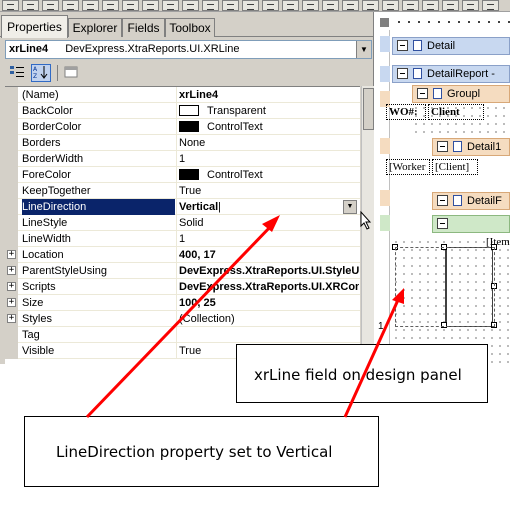 This screenshot has width=510, height=517. What do you see at coordinates (269, 255) in the screenshot?
I see `property-value: 400, 17` at bounding box center [269, 255].